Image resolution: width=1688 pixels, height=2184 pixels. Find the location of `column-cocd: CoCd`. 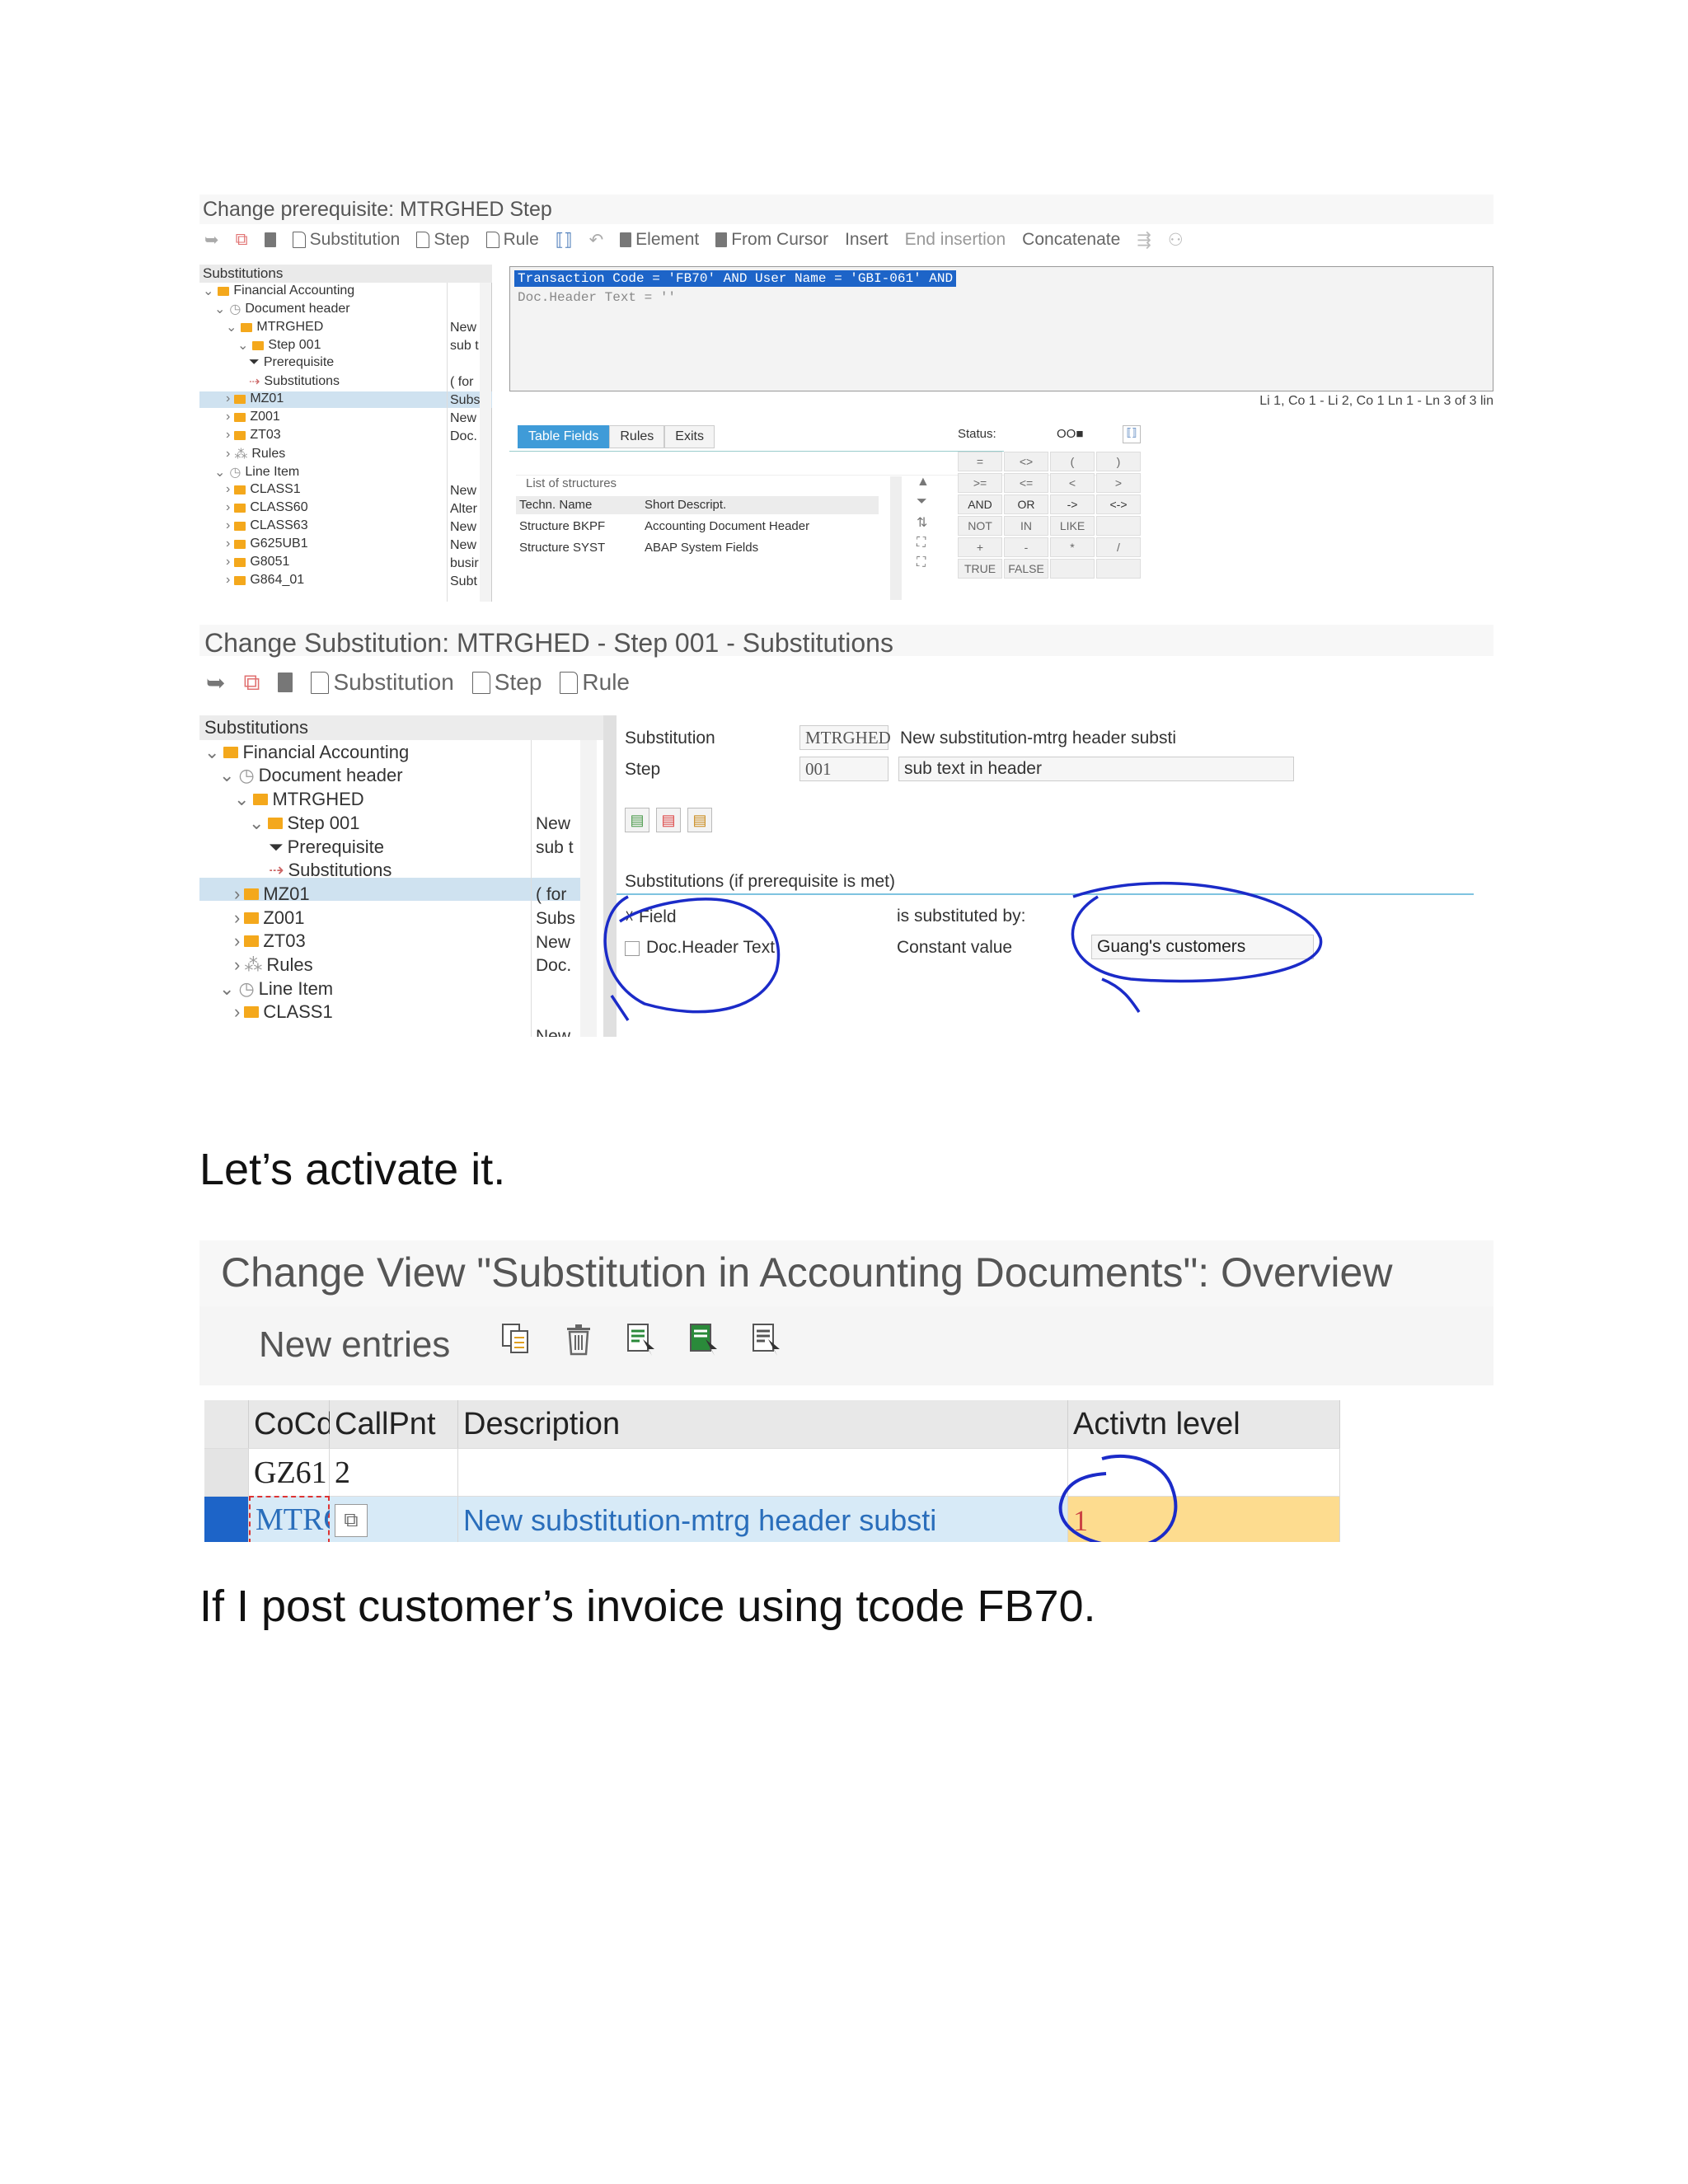

column-cocd: CoCd is located at coordinates (291, 1424).